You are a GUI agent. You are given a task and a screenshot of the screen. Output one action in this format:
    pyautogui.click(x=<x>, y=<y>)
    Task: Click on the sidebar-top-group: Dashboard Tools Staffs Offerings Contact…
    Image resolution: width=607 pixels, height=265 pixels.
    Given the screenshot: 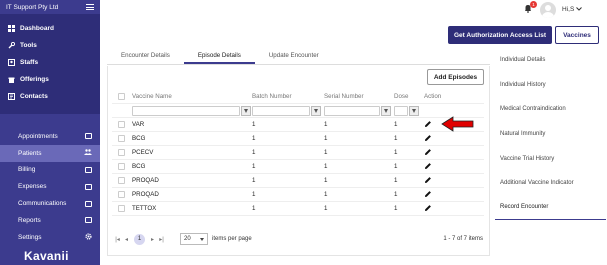 What is the action you would take?
    pyautogui.click(x=50, y=64)
    